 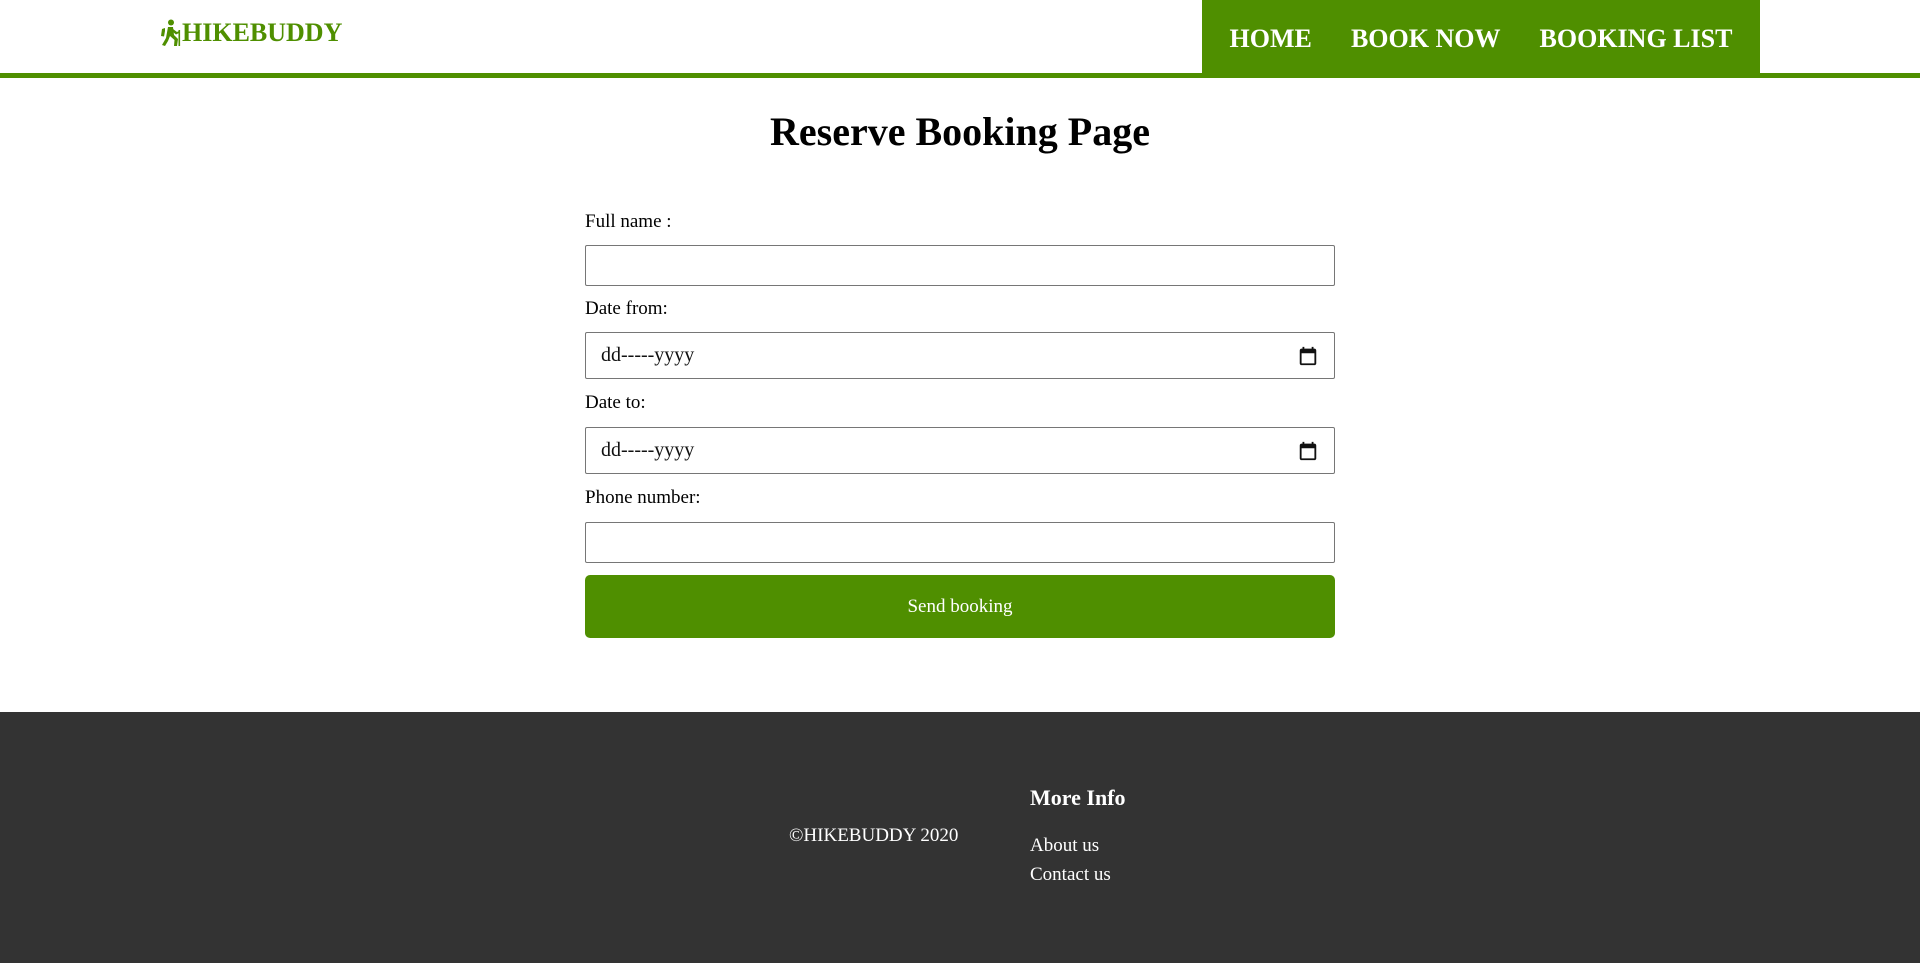 I want to click on about-us-link: About us, so click(x=1064, y=846).